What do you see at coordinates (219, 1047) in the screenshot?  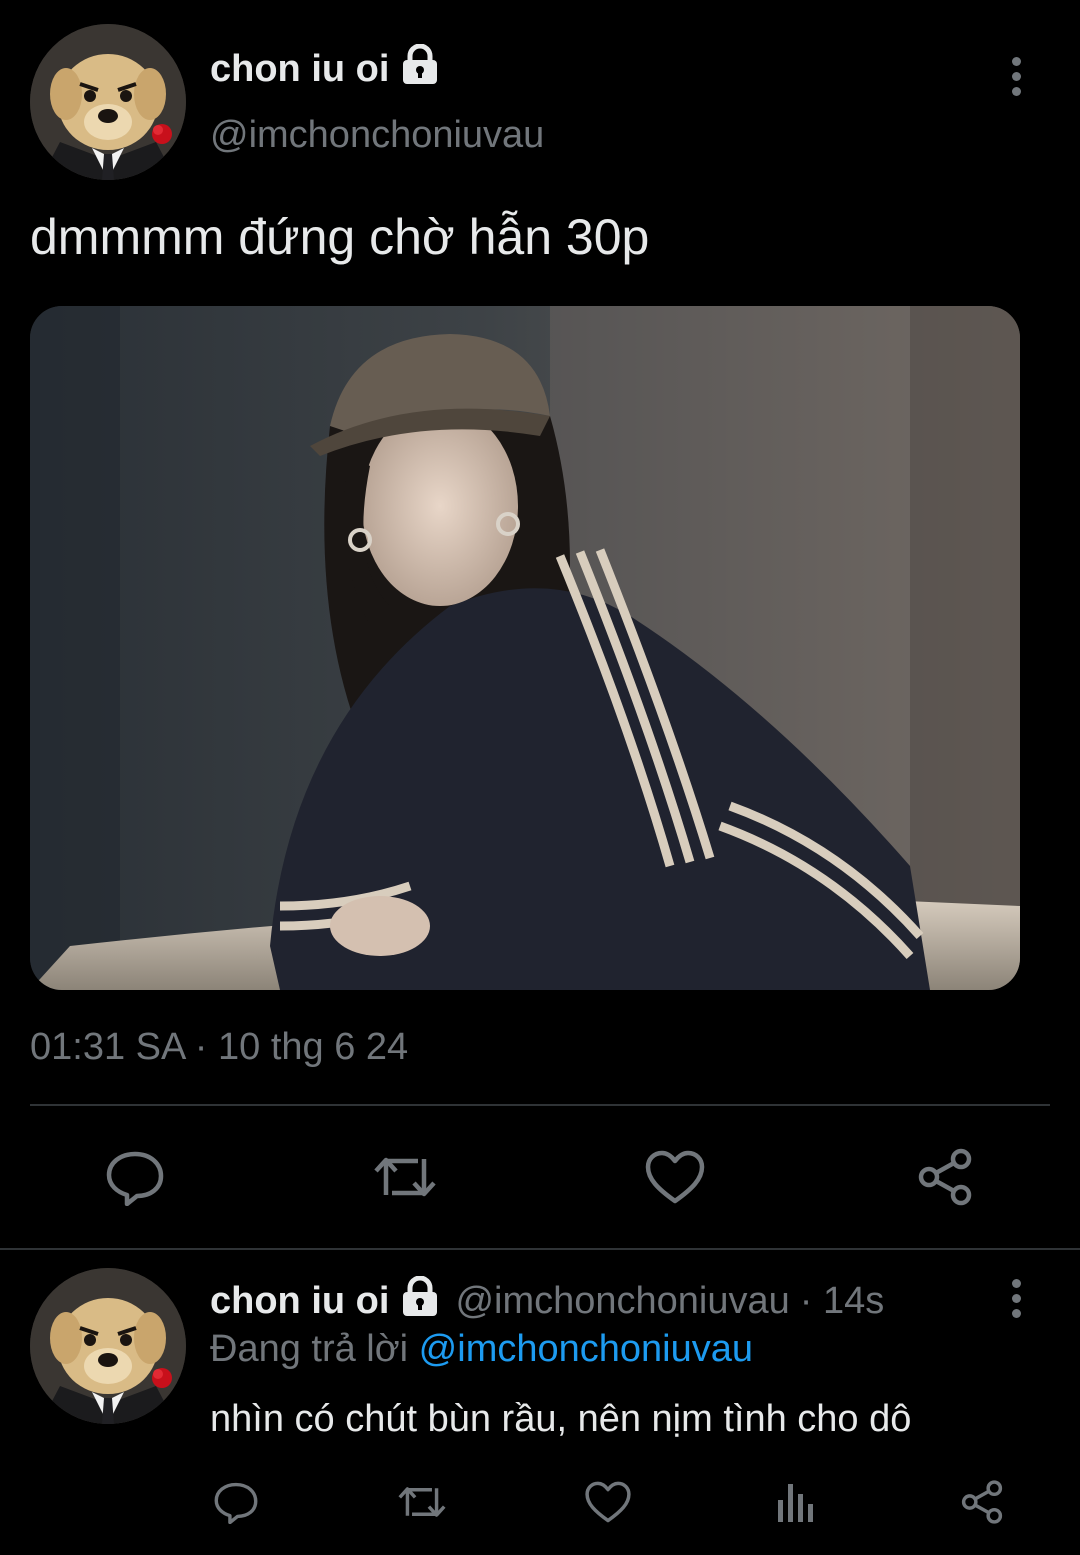 I see `tweet-timestamp: 01:31 SA · 10 thg 6 24` at bounding box center [219, 1047].